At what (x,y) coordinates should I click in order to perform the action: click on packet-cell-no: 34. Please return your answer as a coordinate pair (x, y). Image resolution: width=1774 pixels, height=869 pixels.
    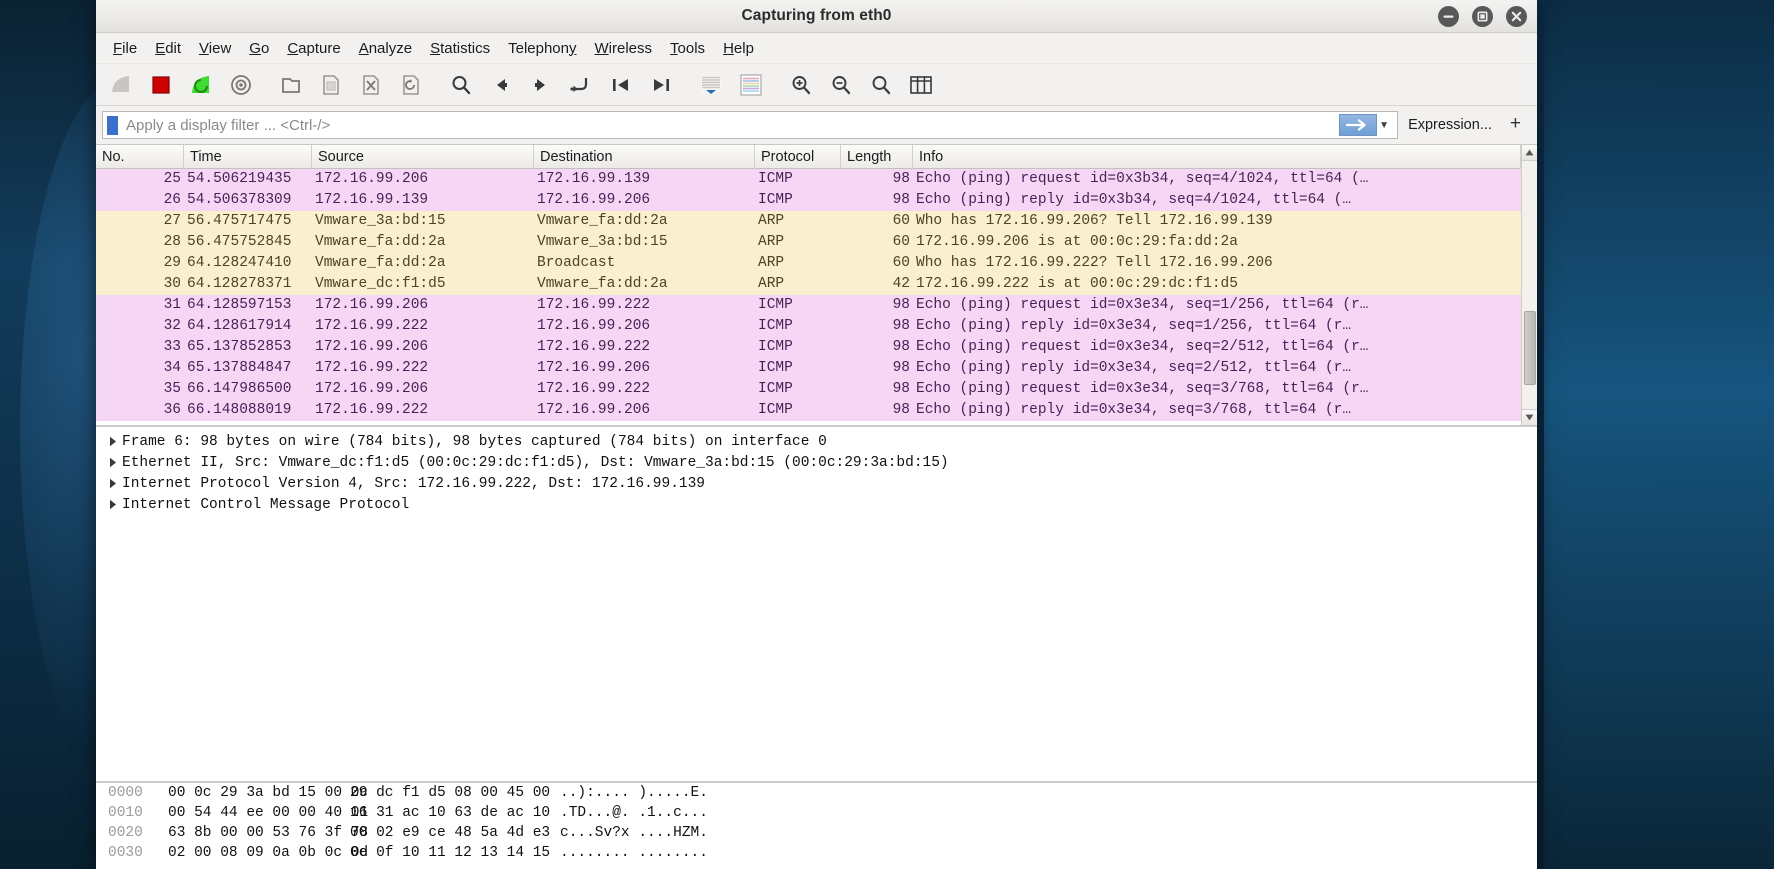
    Looking at the image, I should click on (172, 368).